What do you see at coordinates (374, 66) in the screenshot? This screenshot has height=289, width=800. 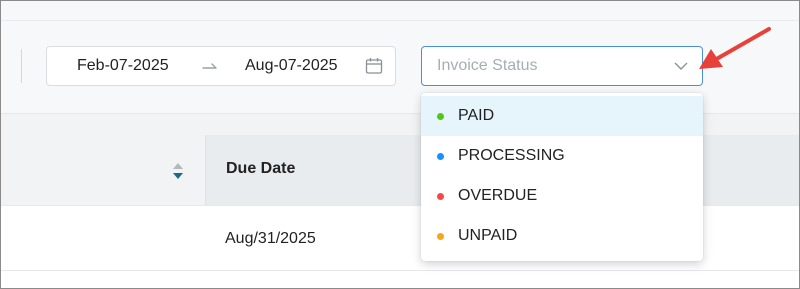 I see `calendar-icon` at bounding box center [374, 66].